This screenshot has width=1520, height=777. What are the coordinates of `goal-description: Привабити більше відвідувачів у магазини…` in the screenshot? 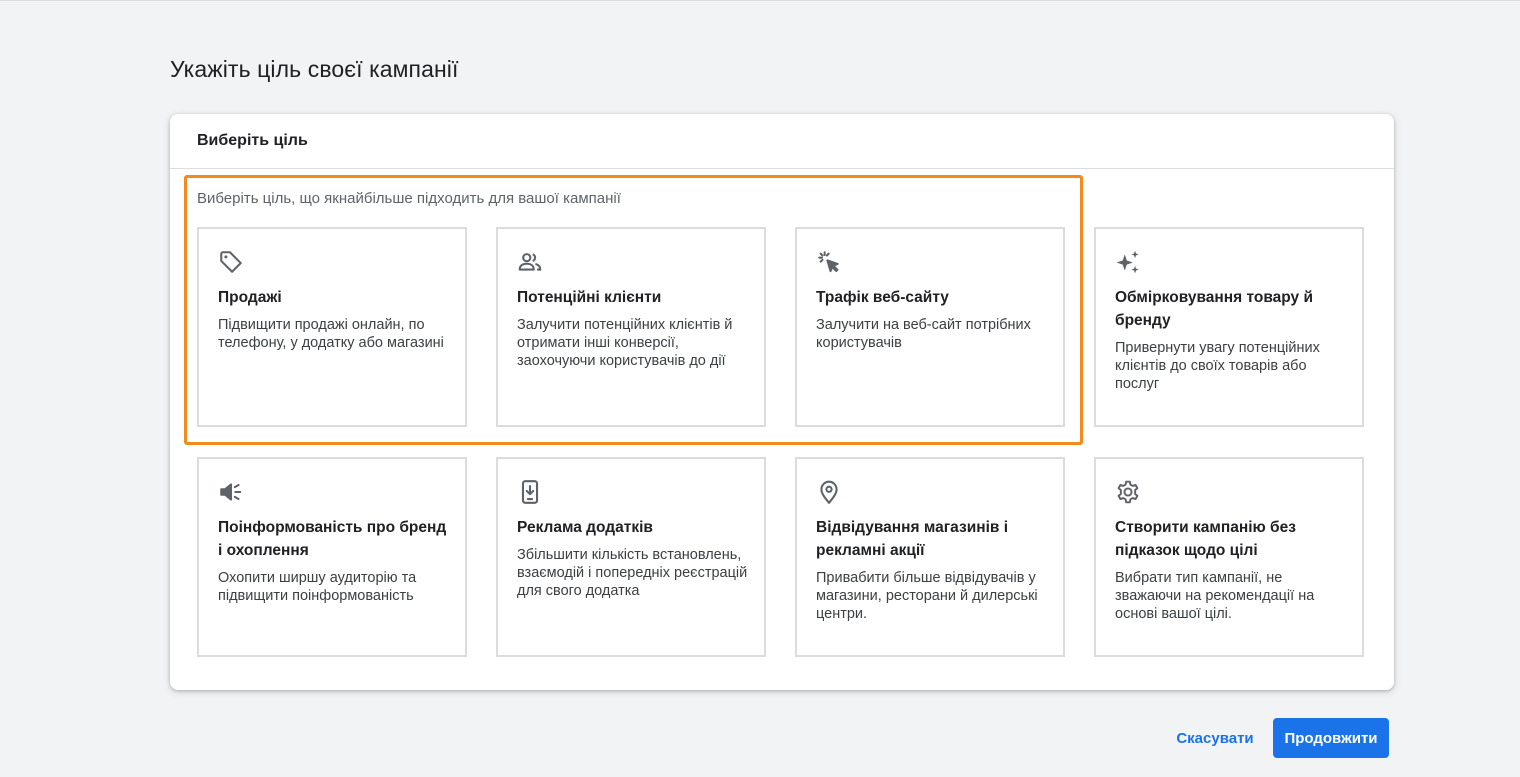 It's located at (927, 596).